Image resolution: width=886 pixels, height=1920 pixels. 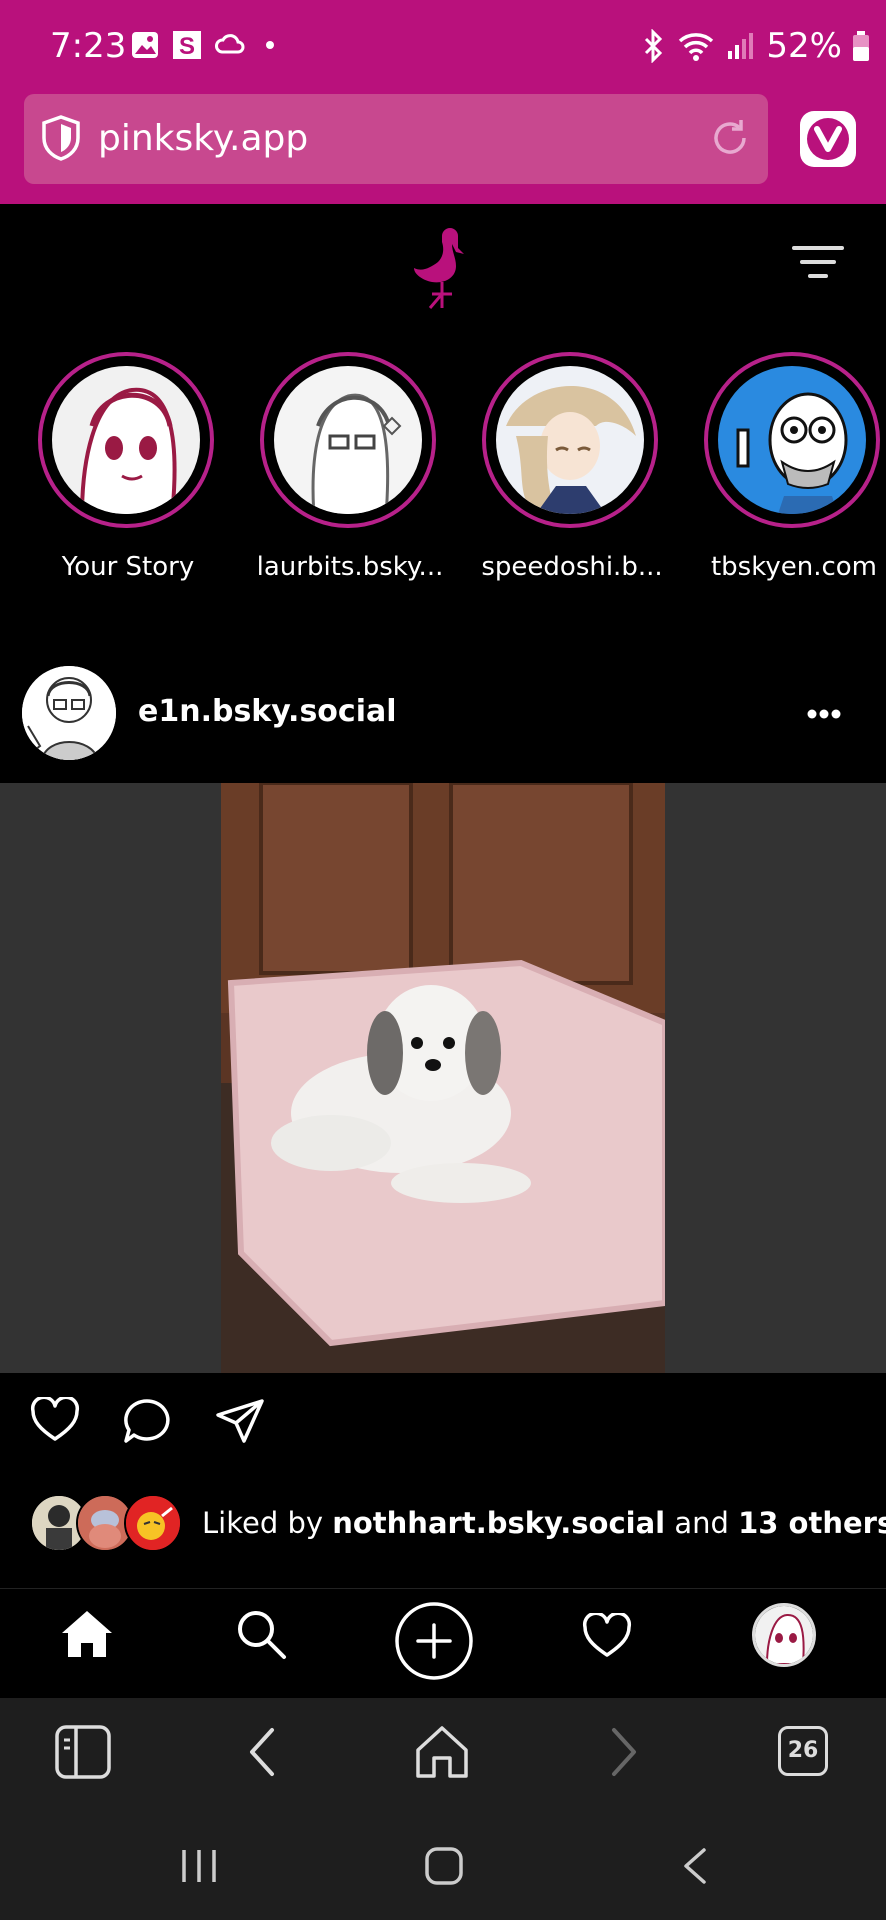 What do you see at coordinates (624, 1752) in the screenshot?
I see `forward-arrow-icon` at bounding box center [624, 1752].